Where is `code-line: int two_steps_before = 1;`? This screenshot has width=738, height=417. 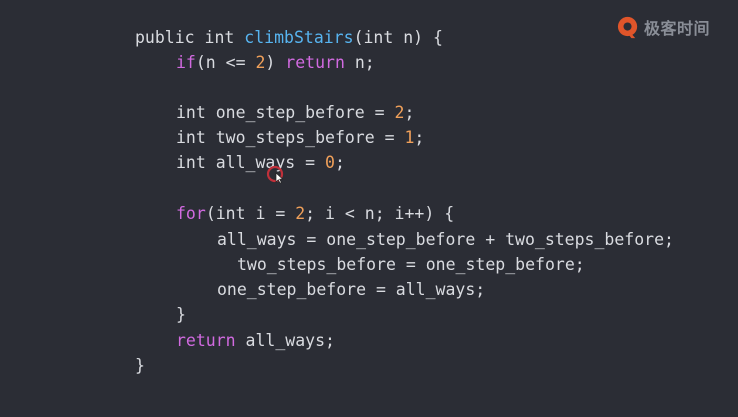 code-line: int two_steps_before = 1; is located at coordinates (300, 138).